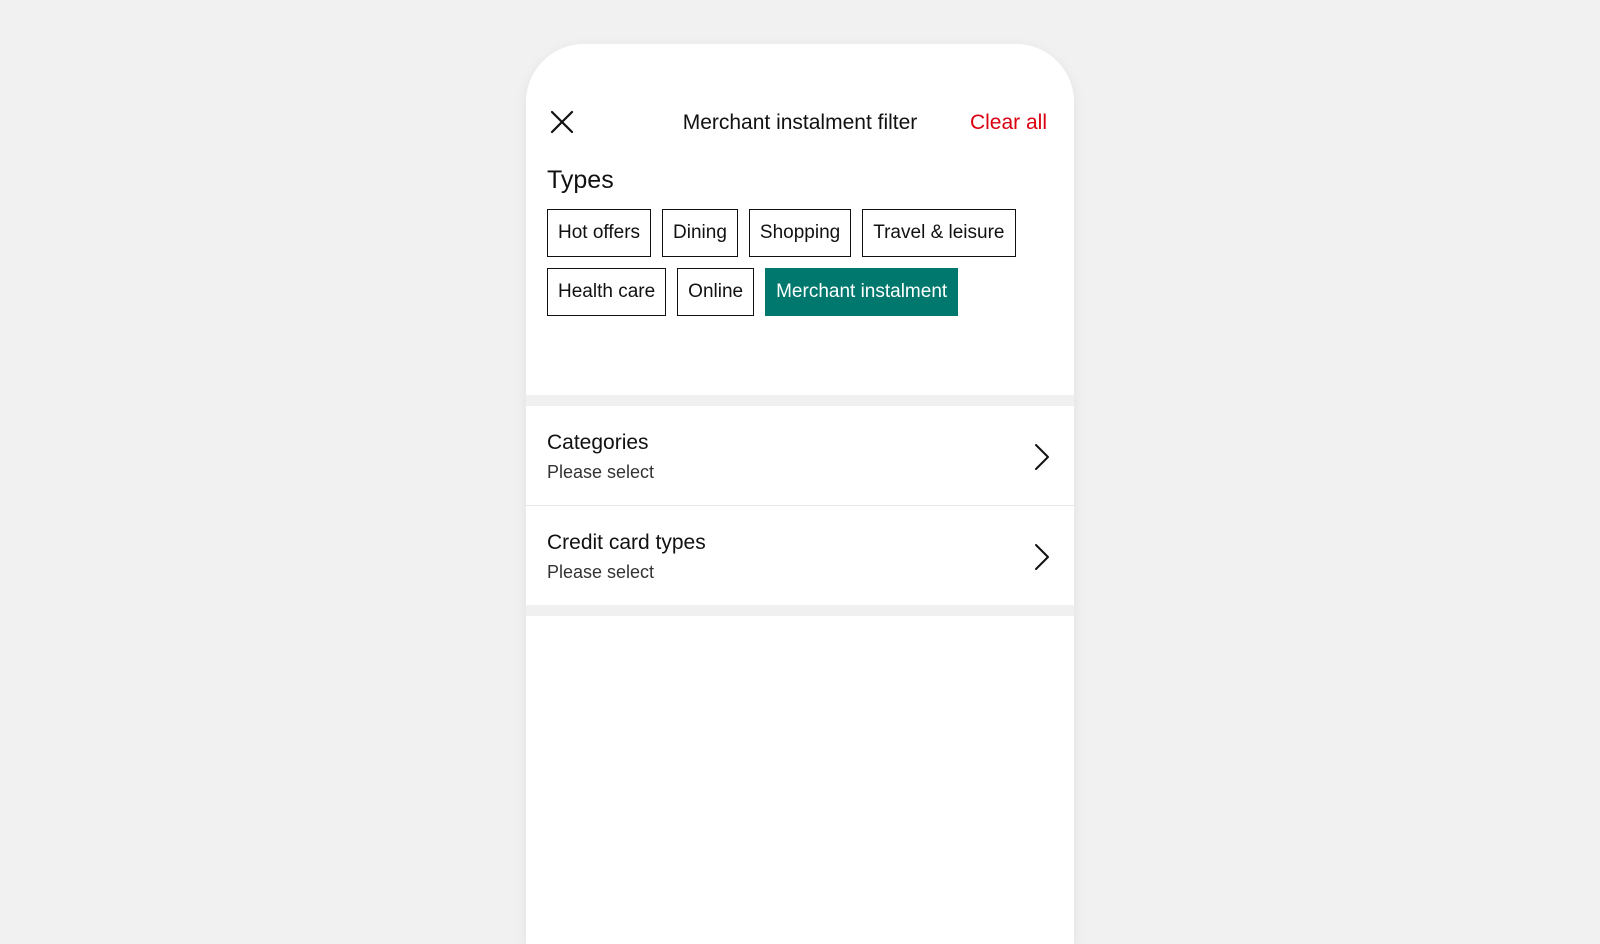  I want to click on clear-all-button: Clear all, so click(1008, 123).